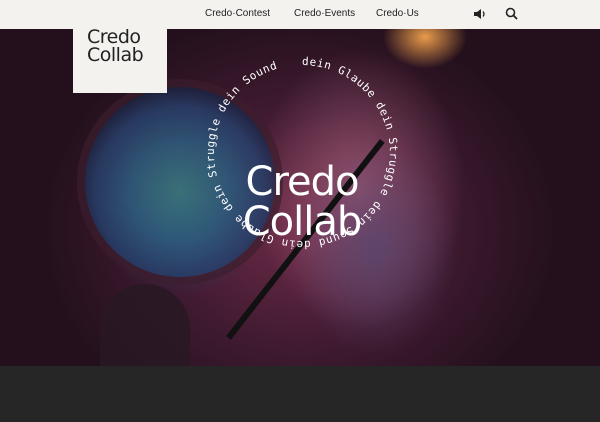 The image size is (600, 422). I want to click on logo: Credo Collab, so click(120, 46).